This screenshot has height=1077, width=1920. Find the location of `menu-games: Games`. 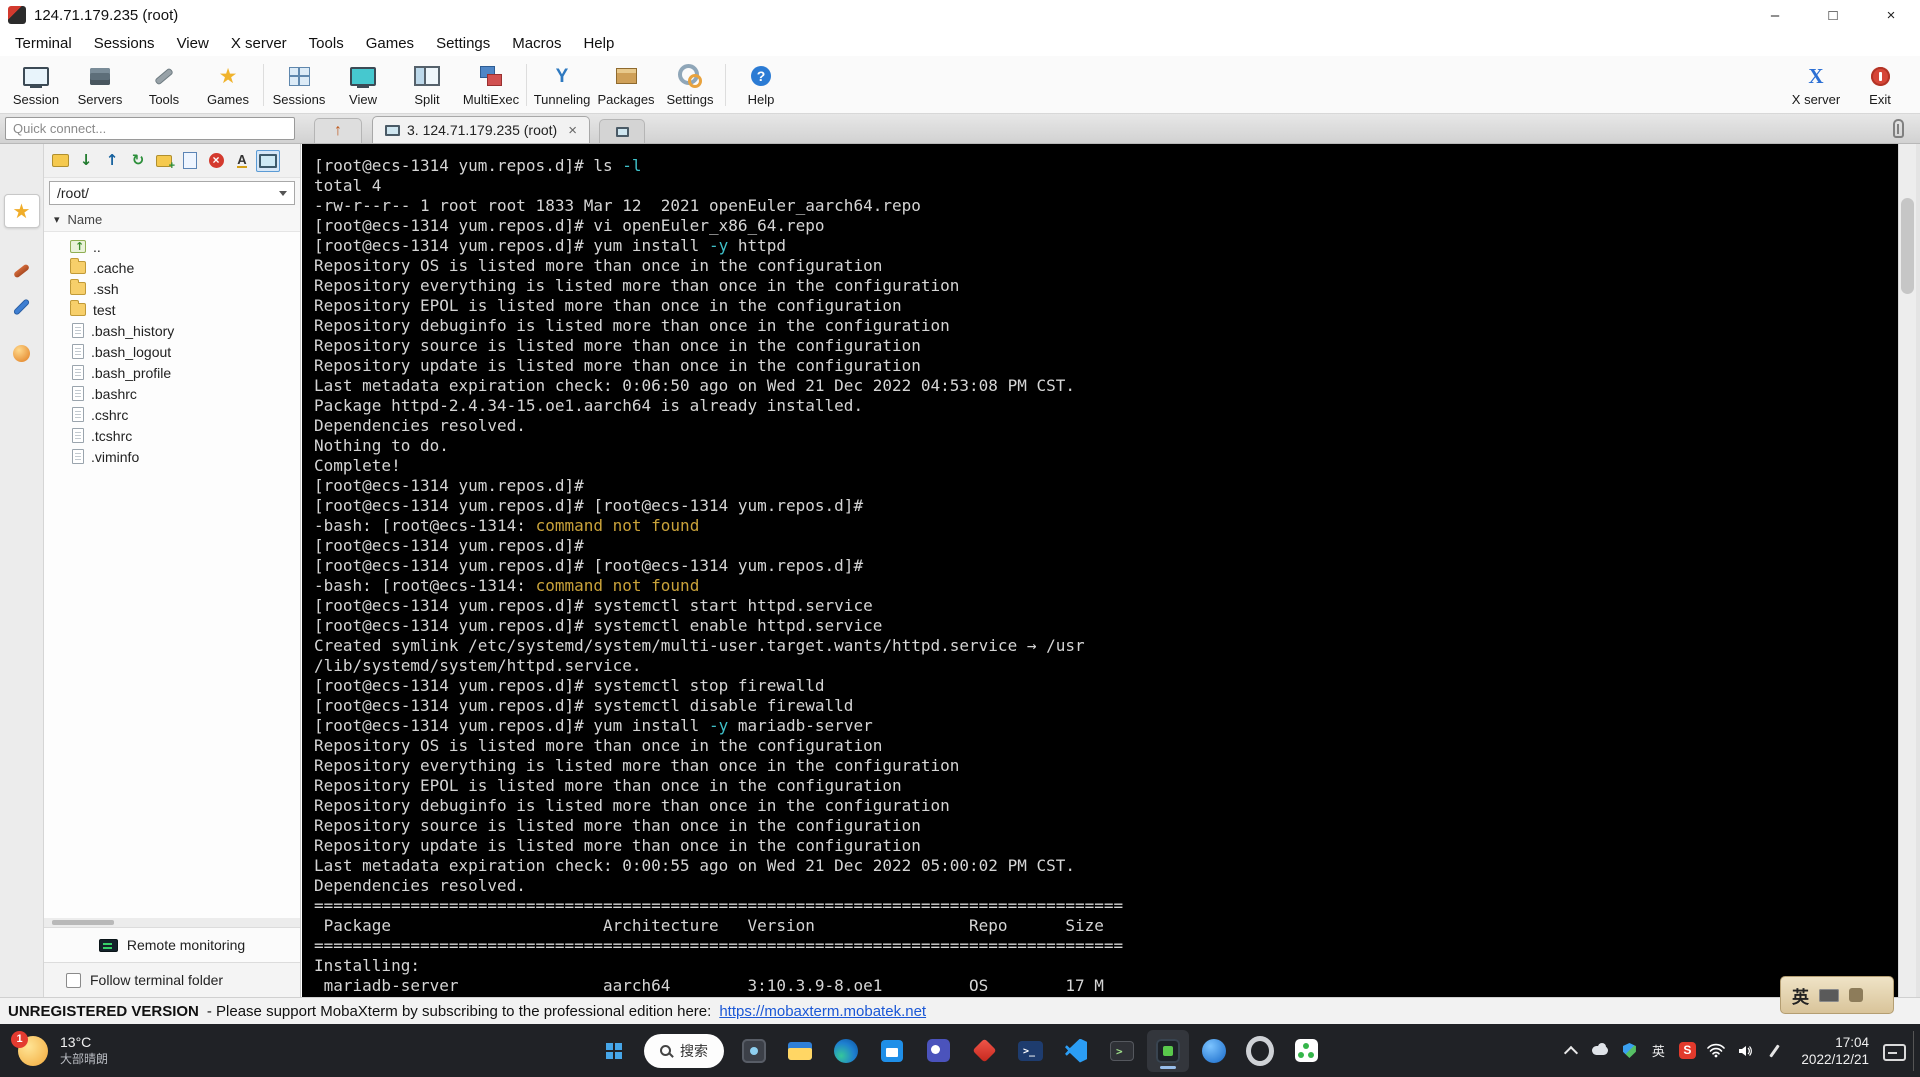

menu-games: Games is located at coordinates (390, 43).